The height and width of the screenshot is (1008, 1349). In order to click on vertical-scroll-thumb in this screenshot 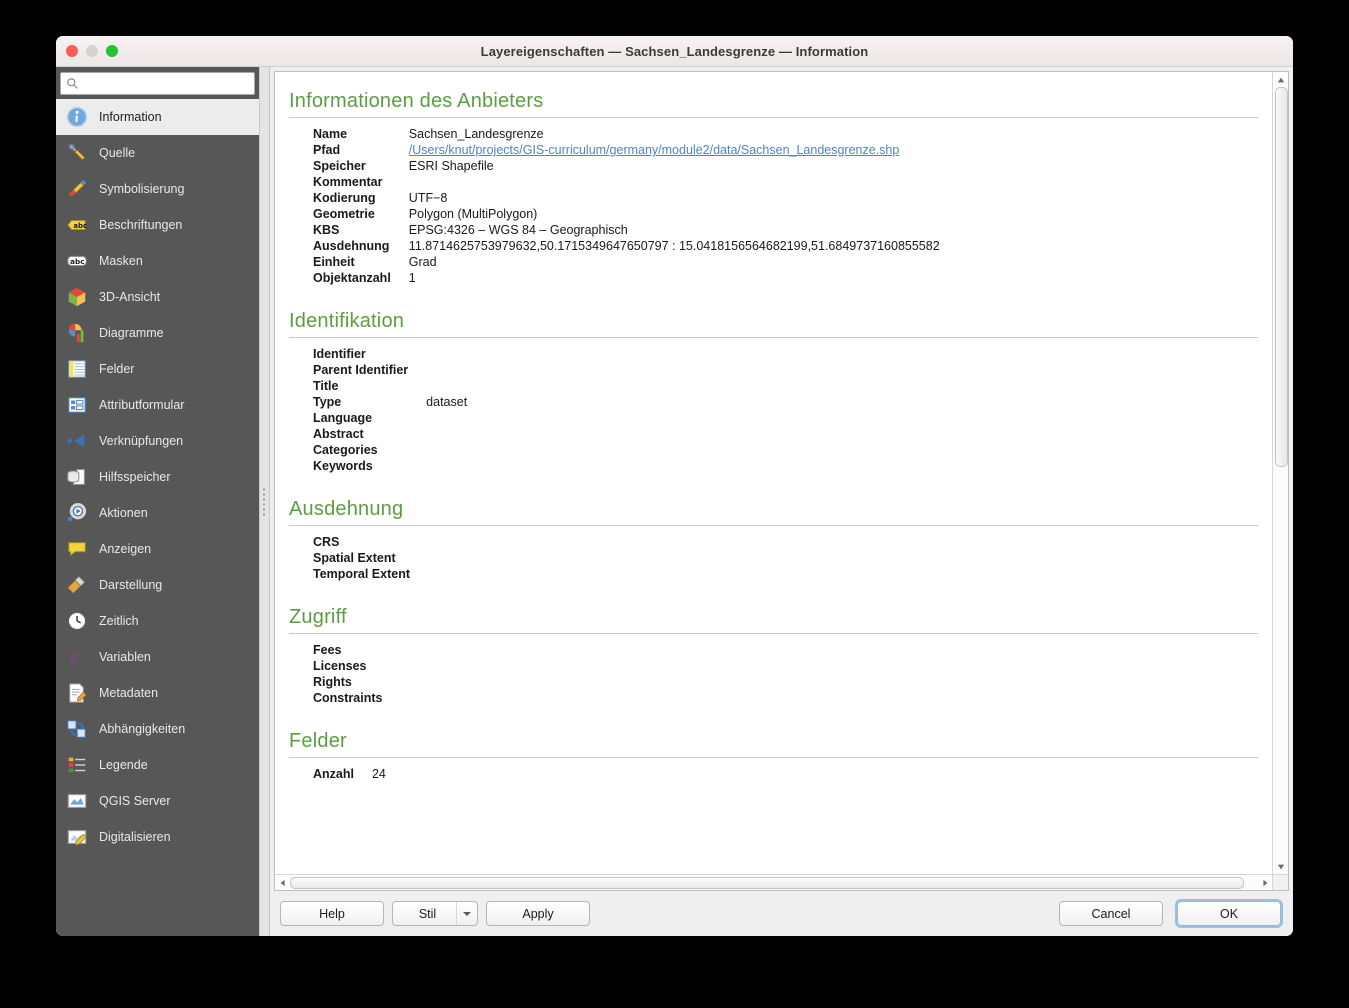, I will do `click(1281, 277)`.